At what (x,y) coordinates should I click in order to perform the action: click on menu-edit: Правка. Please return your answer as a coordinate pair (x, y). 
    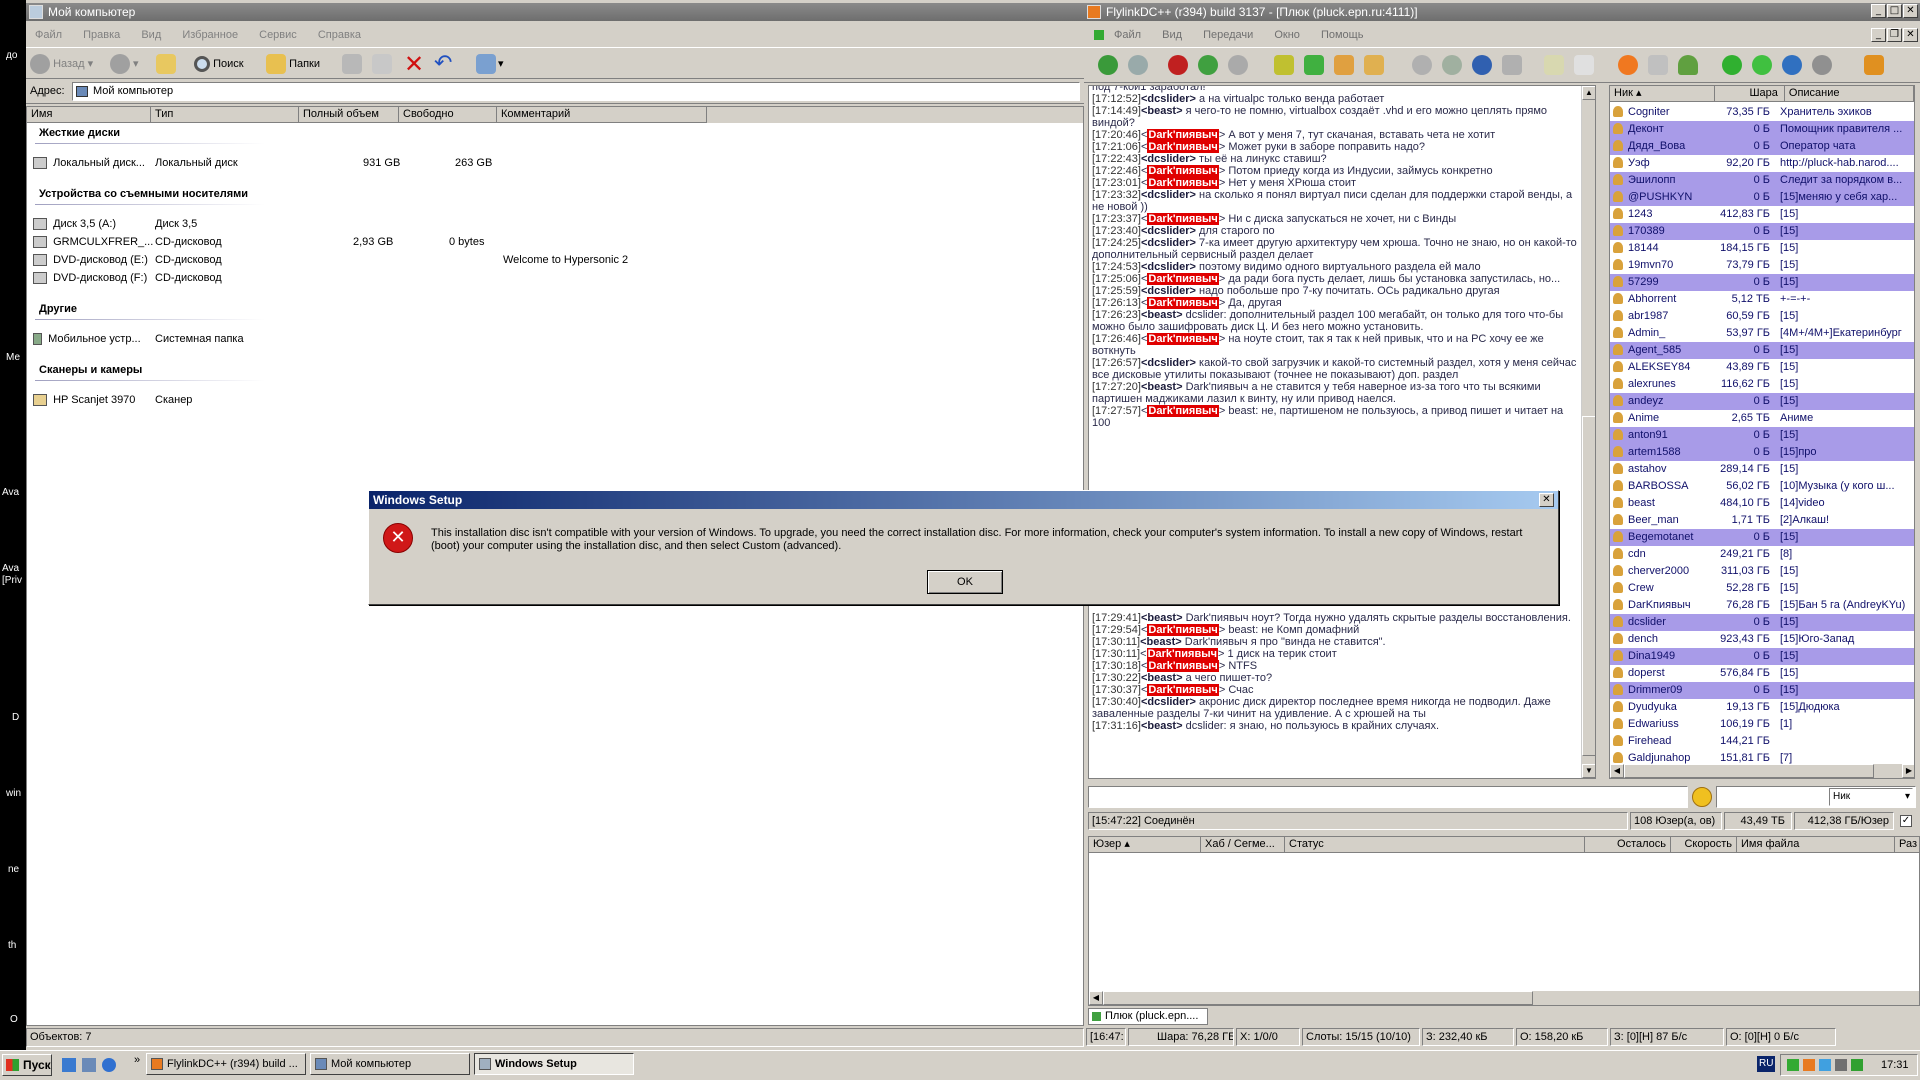
    Looking at the image, I should click on (101, 35).